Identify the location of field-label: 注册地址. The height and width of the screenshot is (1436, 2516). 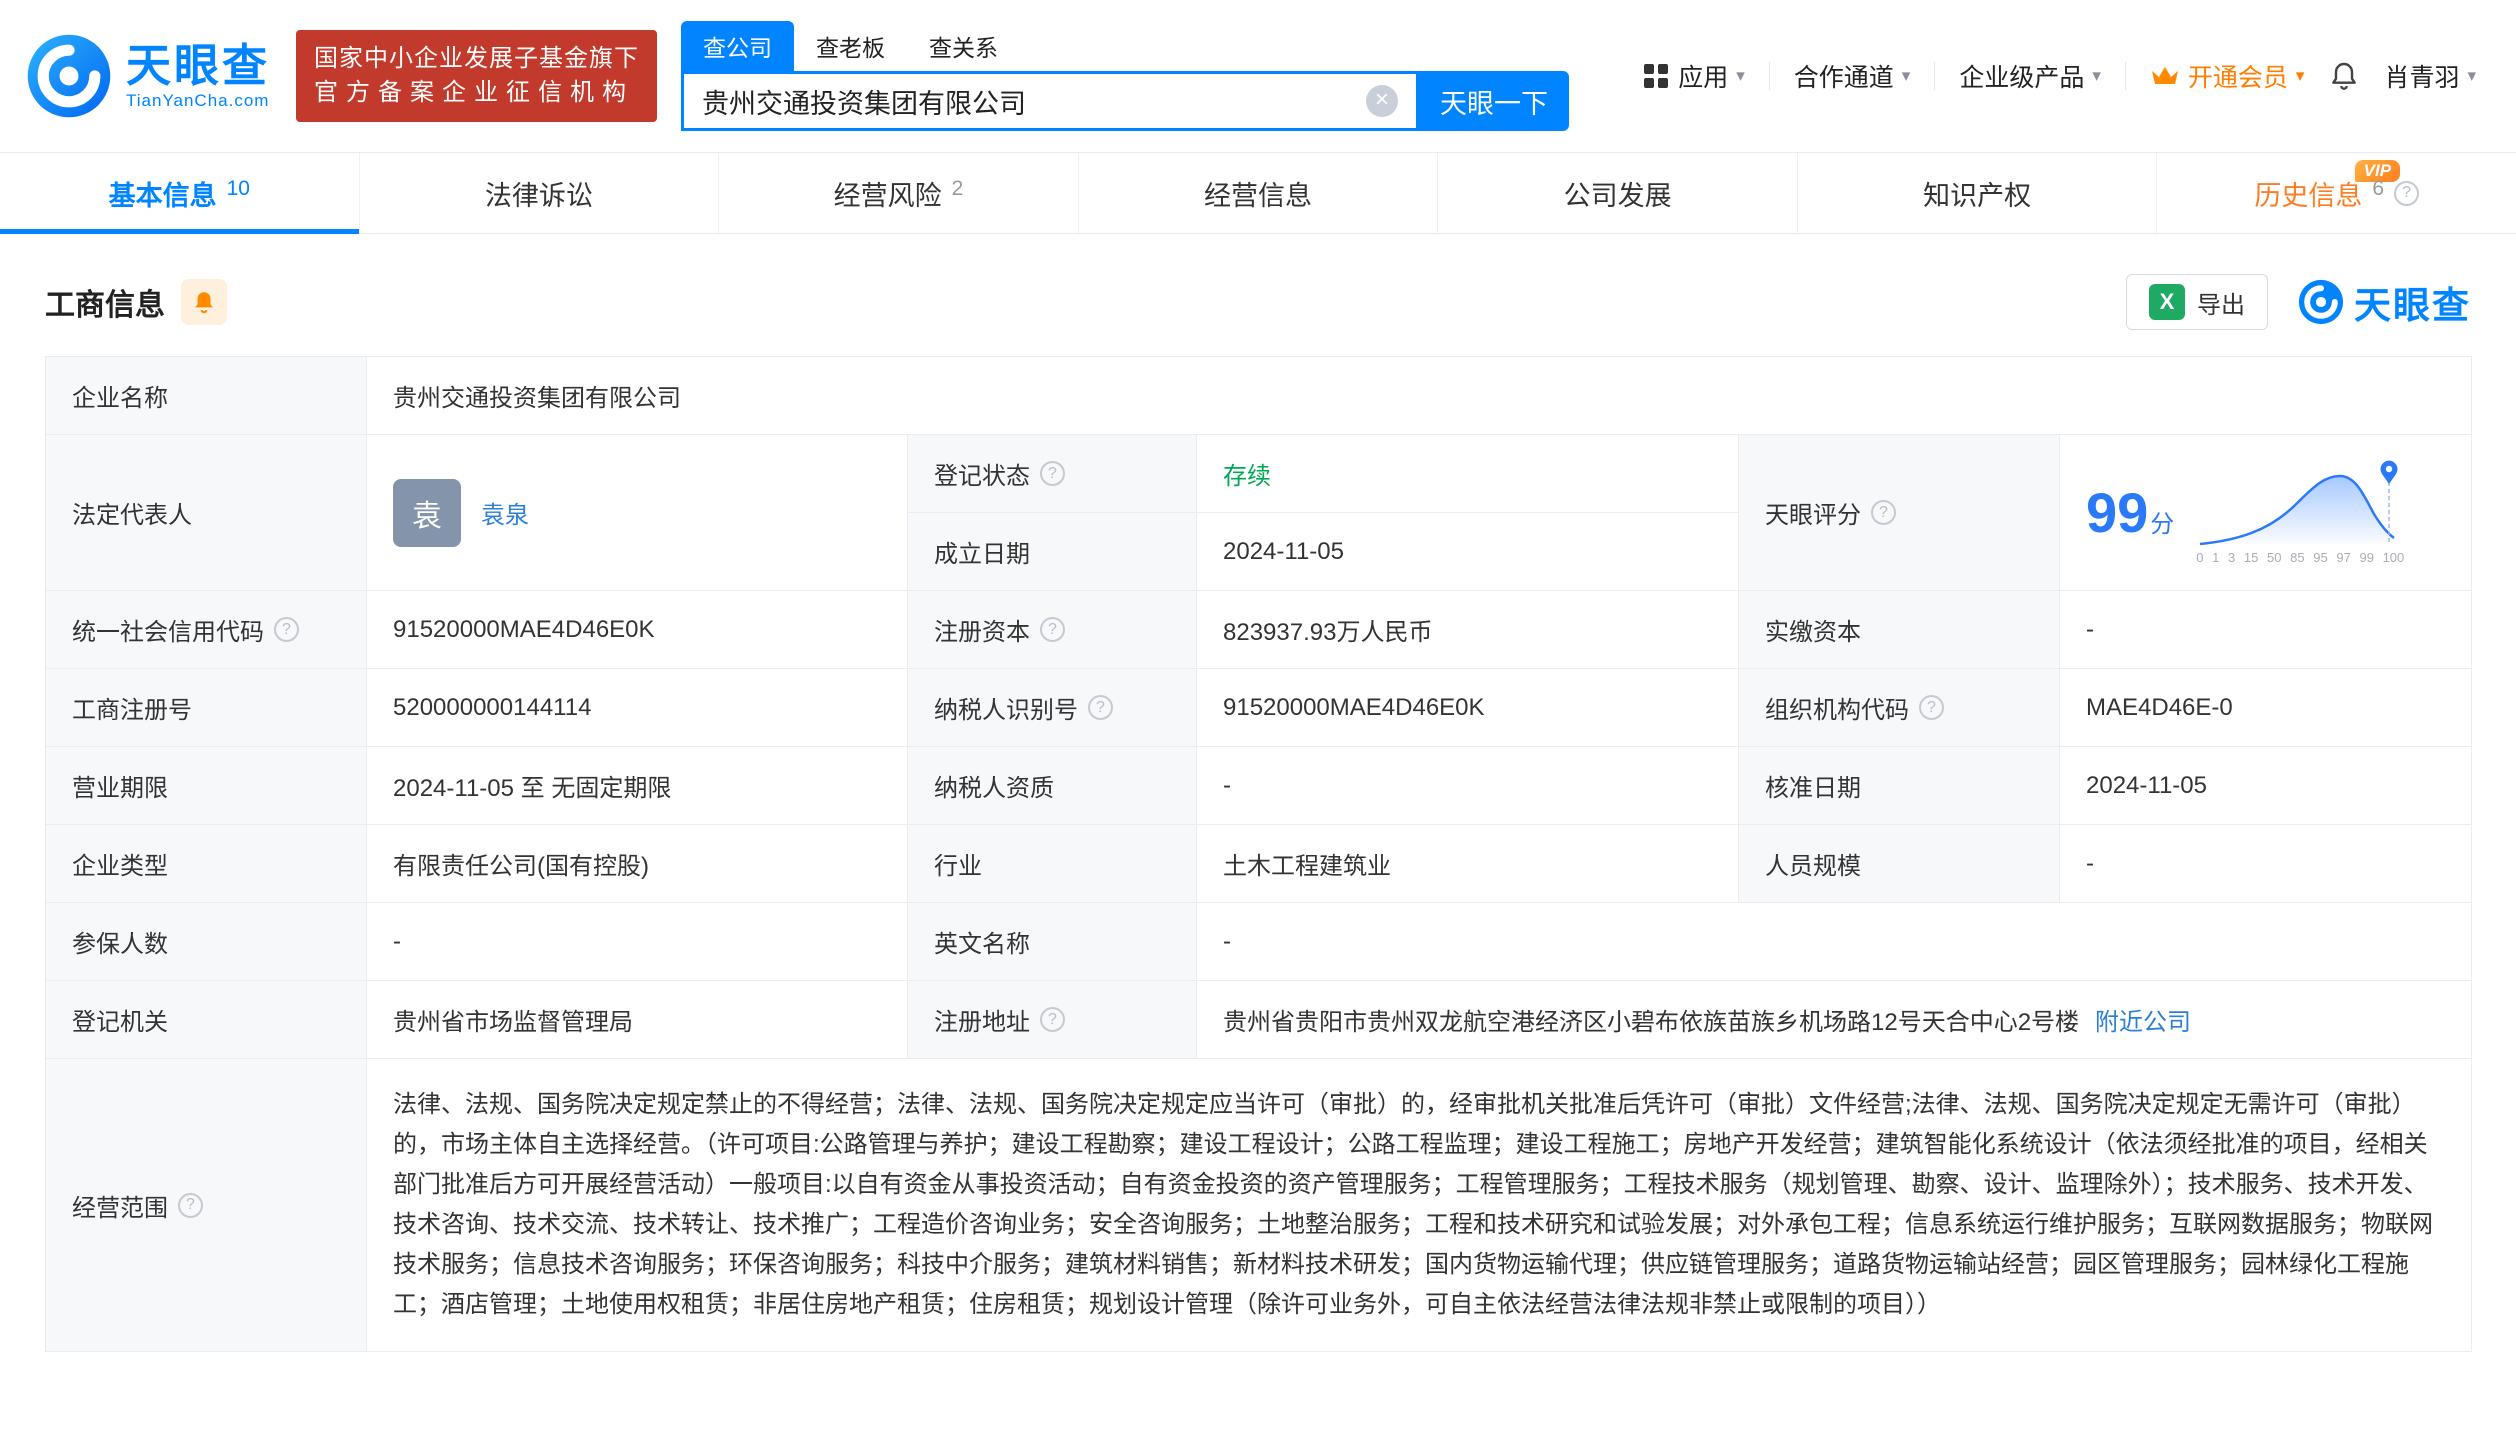
(982, 1022).